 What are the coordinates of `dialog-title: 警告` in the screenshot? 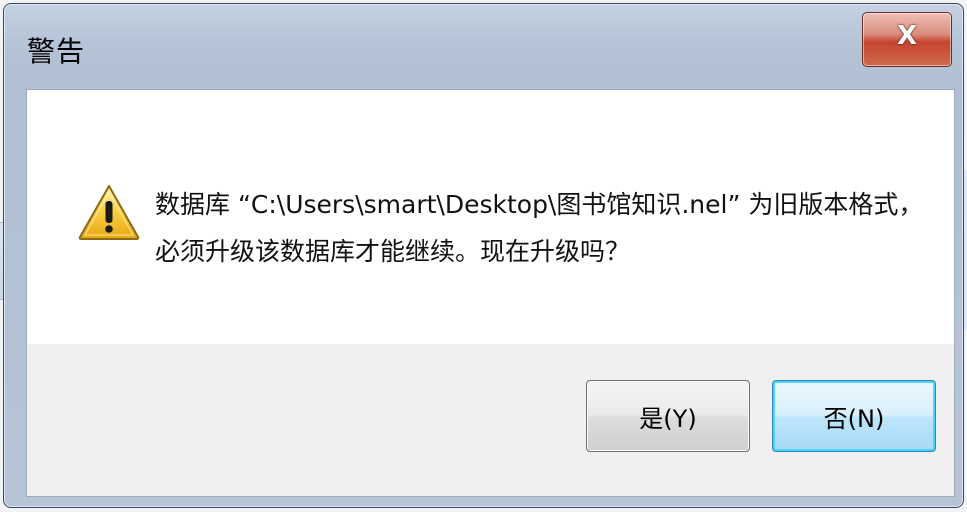 It's located at (56, 51).